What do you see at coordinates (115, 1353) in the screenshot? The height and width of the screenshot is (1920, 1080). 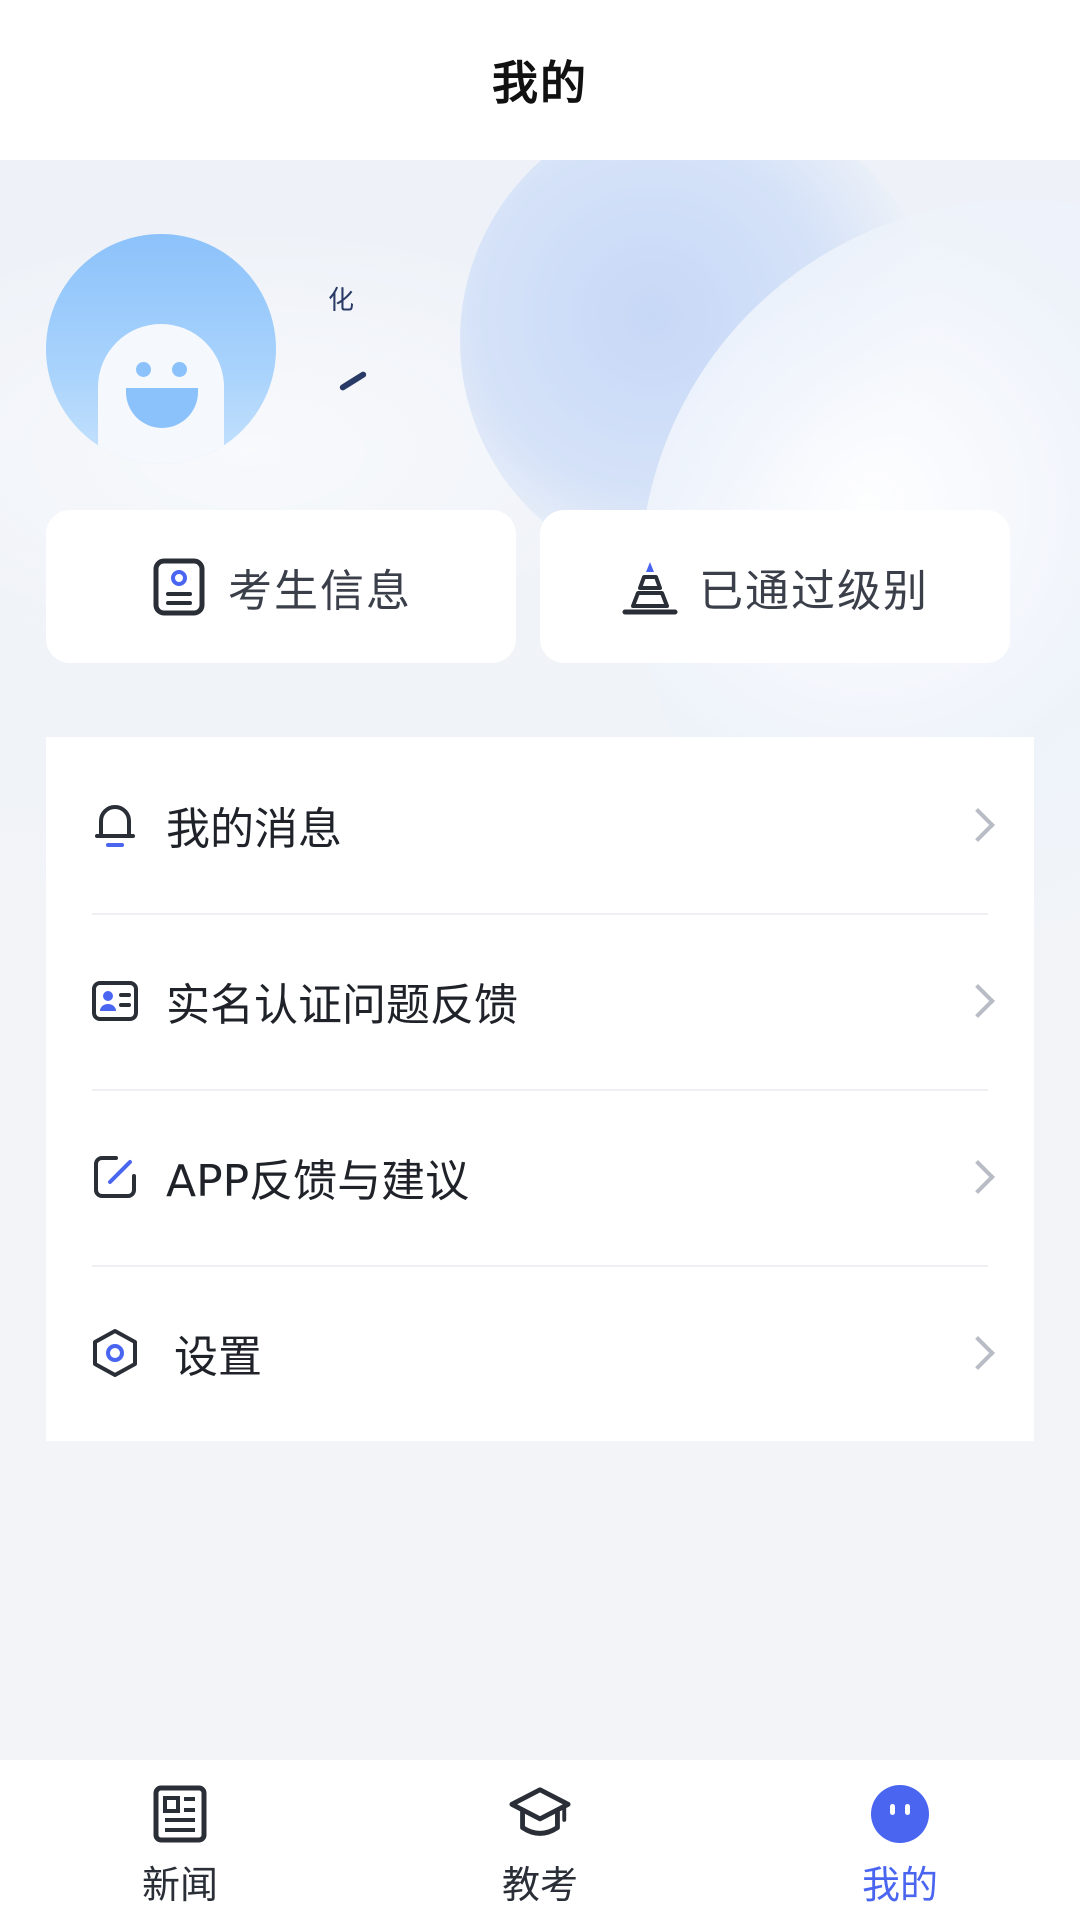 I see `settings-hexagon-icon` at bounding box center [115, 1353].